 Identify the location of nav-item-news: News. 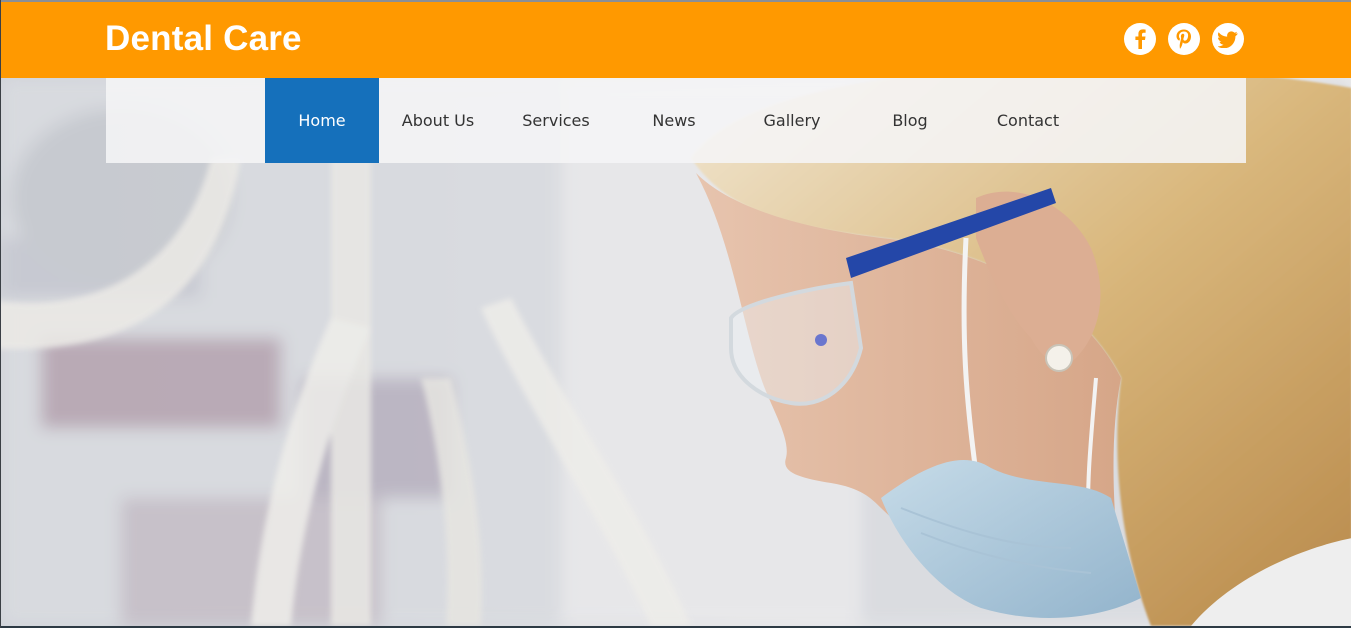
(674, 120).